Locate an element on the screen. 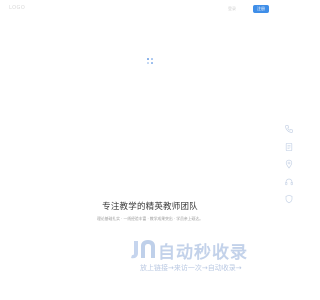  hero-subtitle: 理论基础扎实 · 一线经验丰富 · 教学成果突出 · 学员亲上硕达。 is located at coordinates (150, 218).